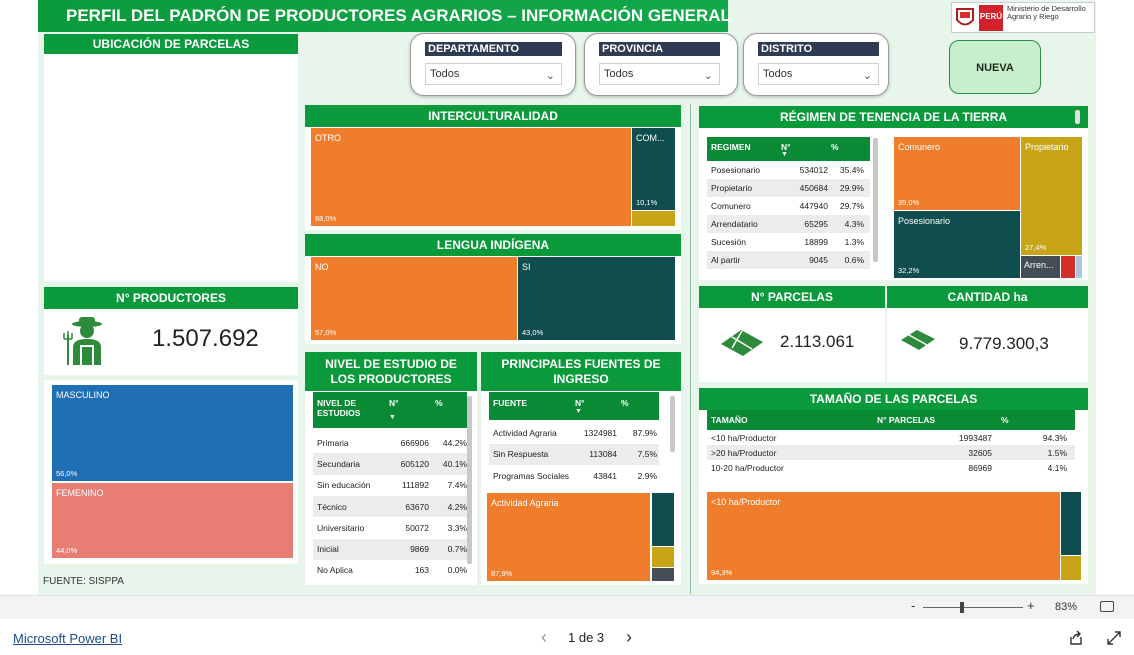 Image resolution: width=1134 pixels, height=655 pixels. What do you see at coordinates (788, 206) in the screenshot?
I see `table-row: Comunero 447940 29.7%` at bounding box center [788, 206].